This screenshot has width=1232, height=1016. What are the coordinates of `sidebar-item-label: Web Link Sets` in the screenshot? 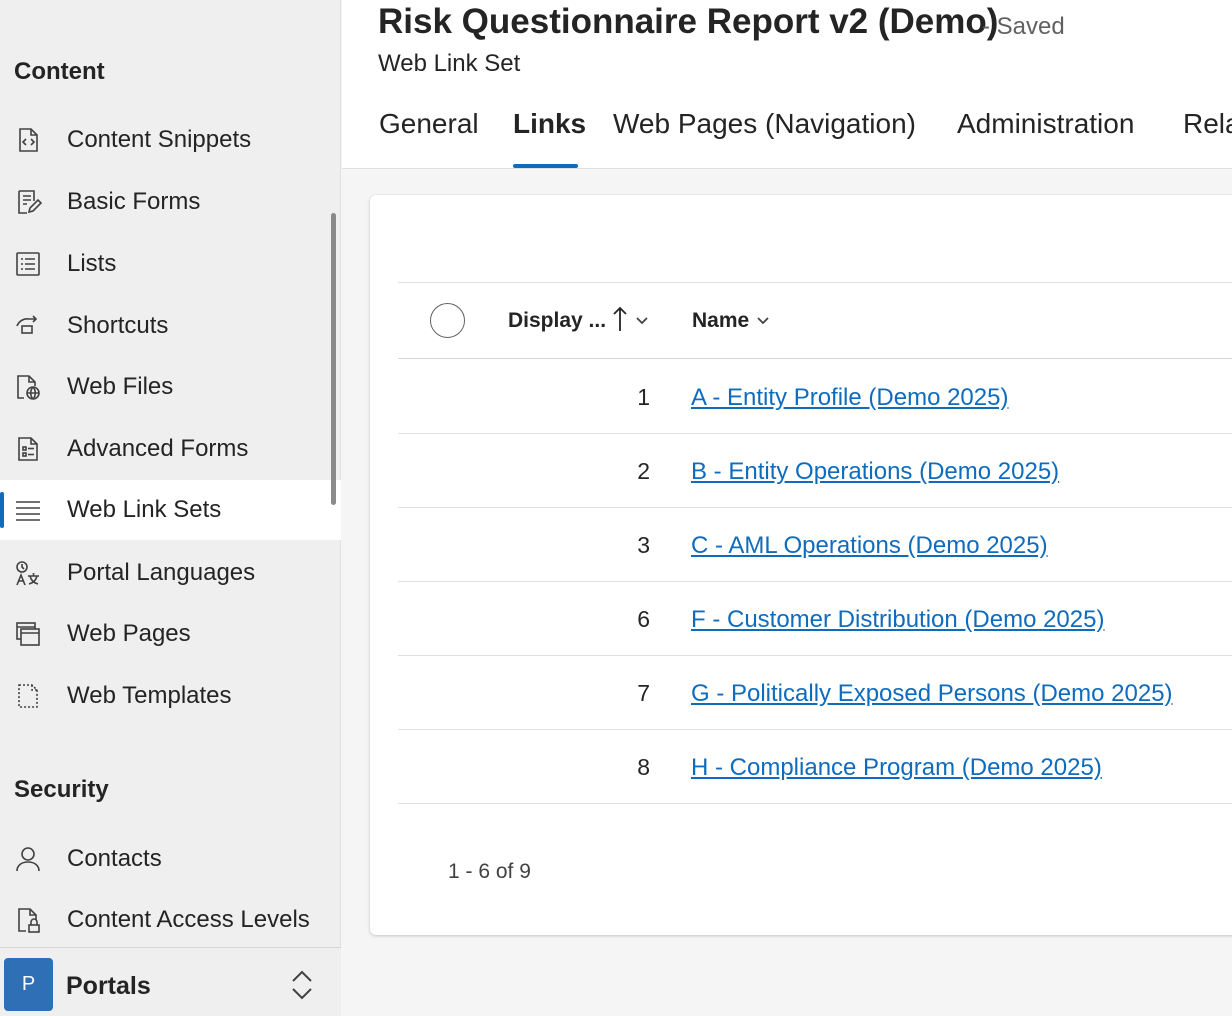 It's located at (144, 509).